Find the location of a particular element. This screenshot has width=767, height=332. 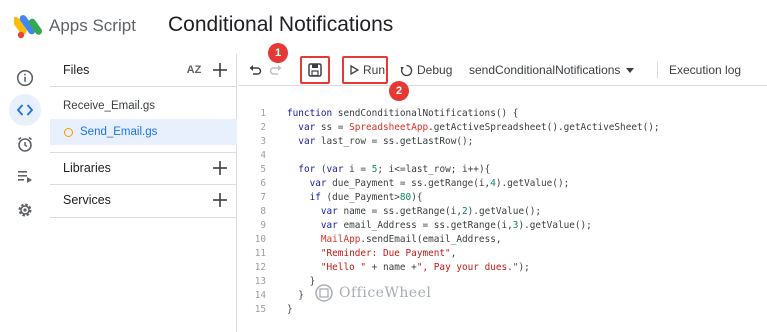

code-text: if (due_Payment>80){ is located at coordinates (366, 197).